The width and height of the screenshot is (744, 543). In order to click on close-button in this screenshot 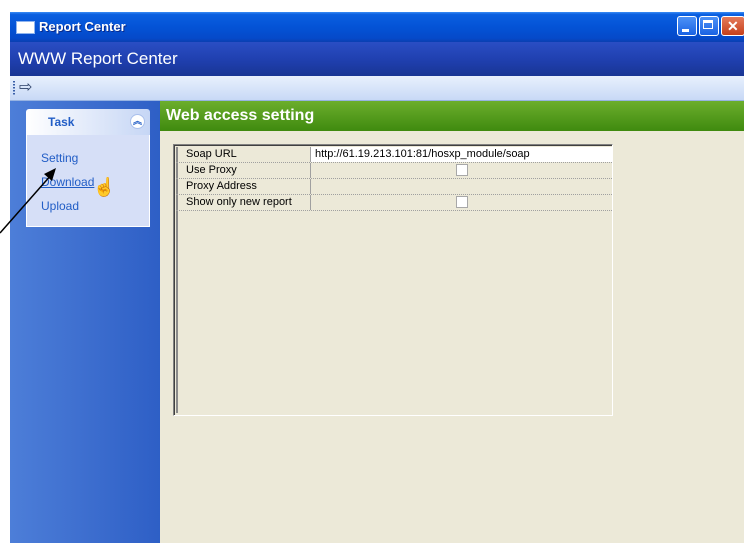, I will do `click(732, 26)`.